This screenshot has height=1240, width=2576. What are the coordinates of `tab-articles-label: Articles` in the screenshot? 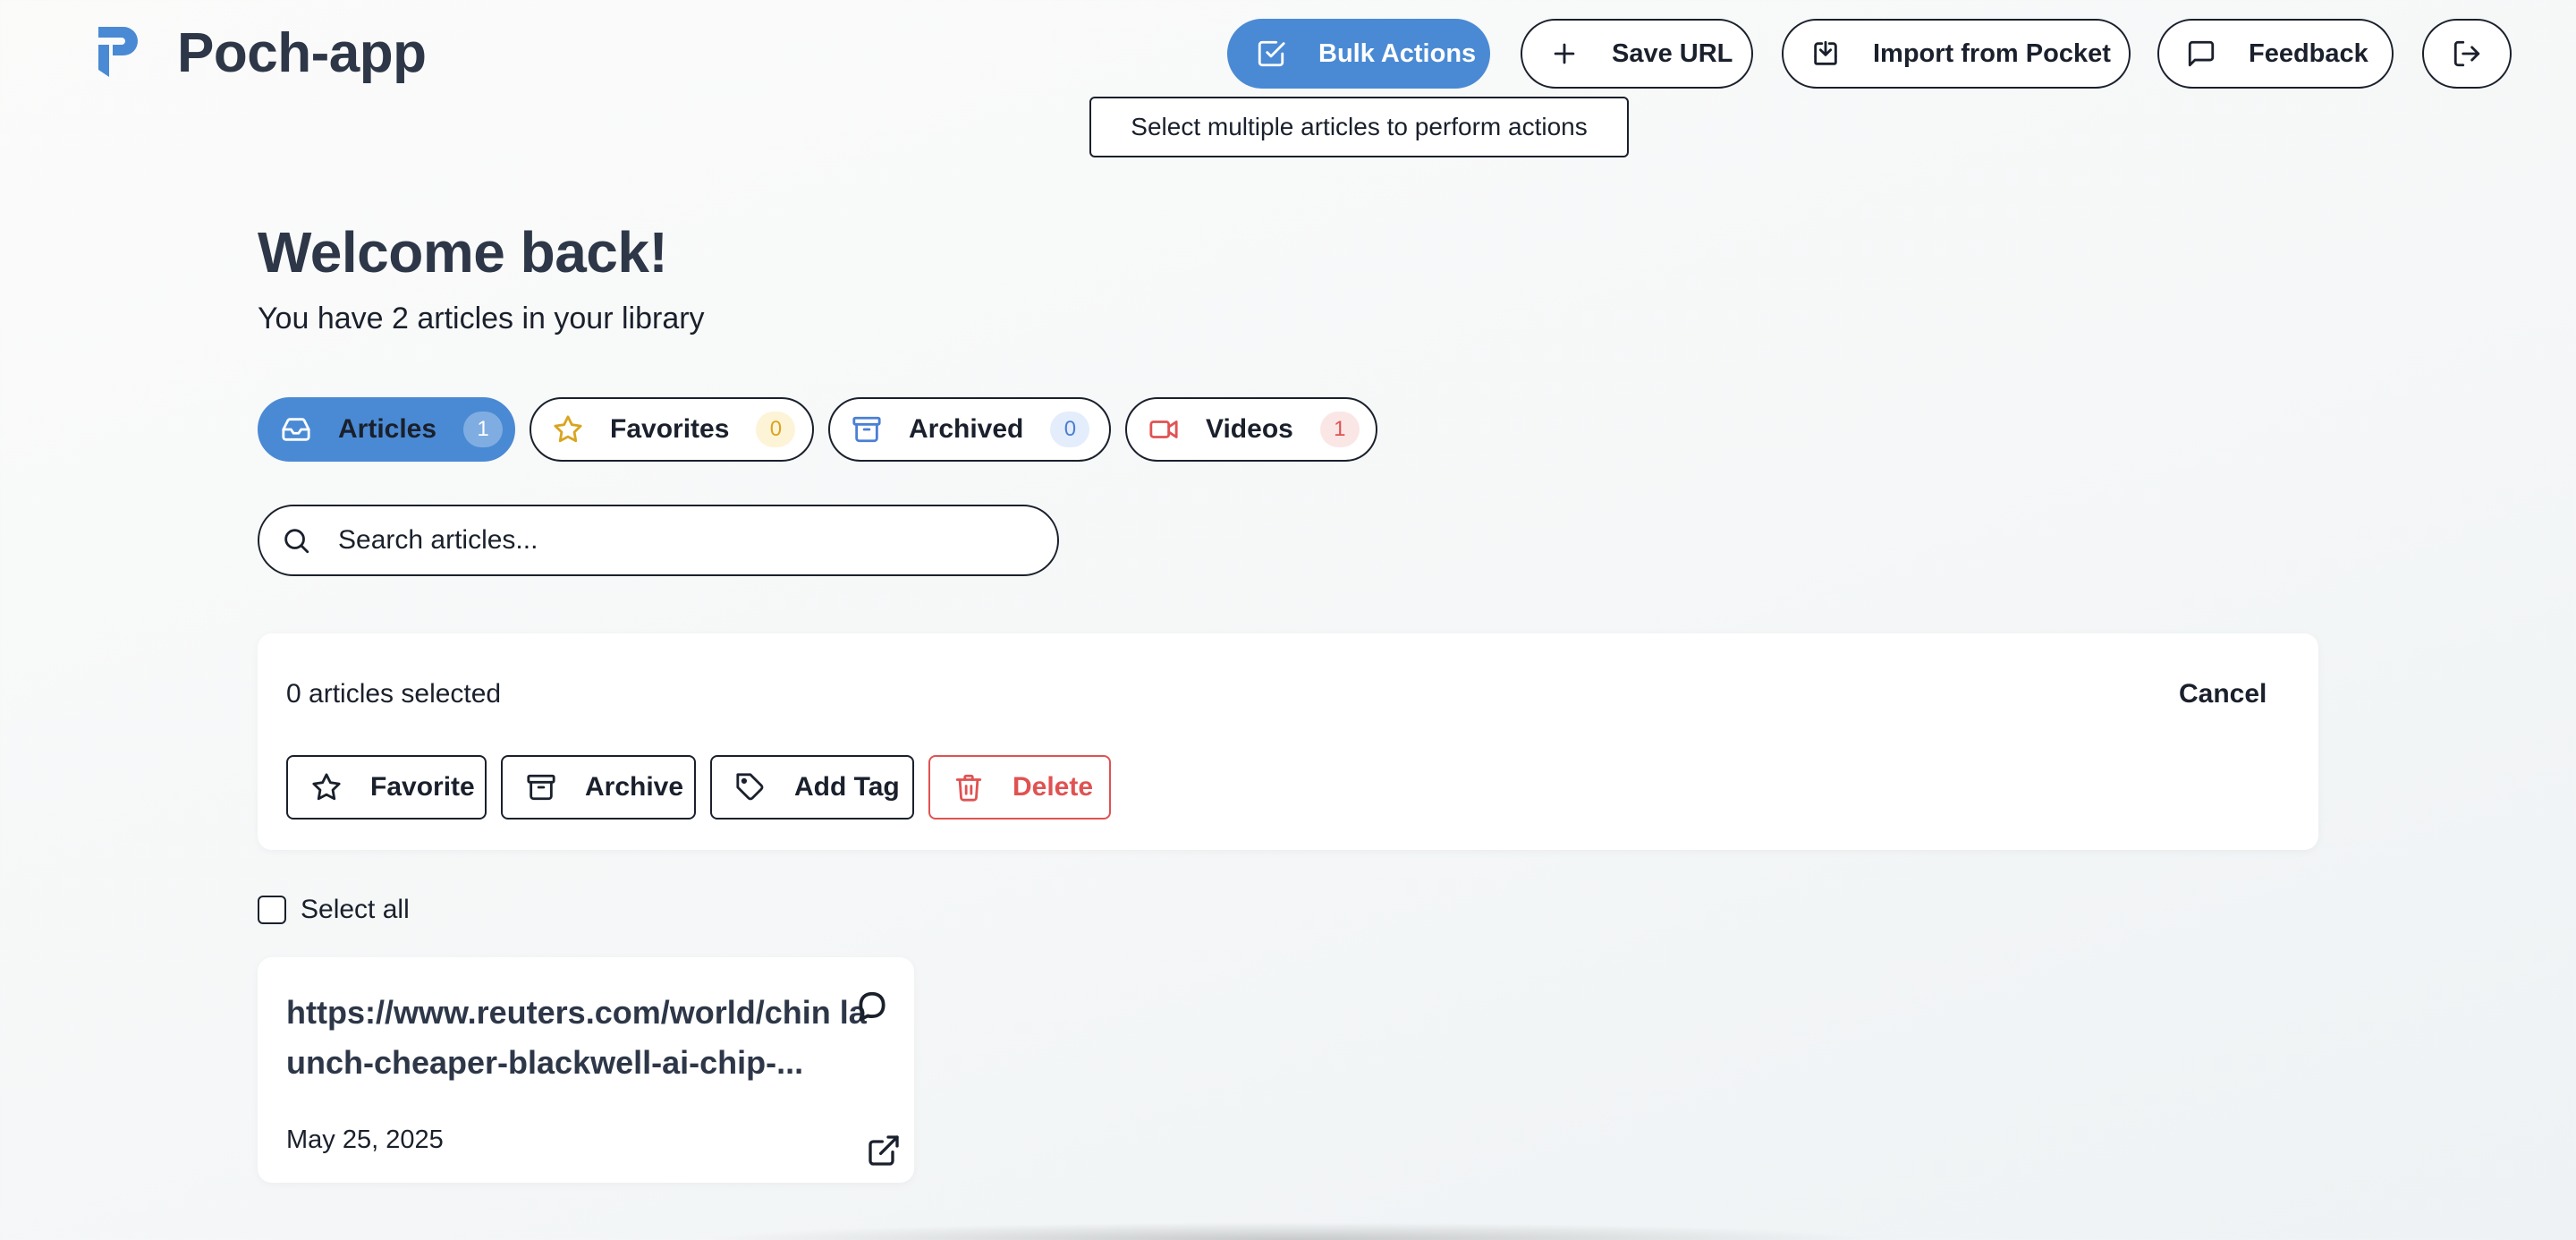 It's located at (387, 429).